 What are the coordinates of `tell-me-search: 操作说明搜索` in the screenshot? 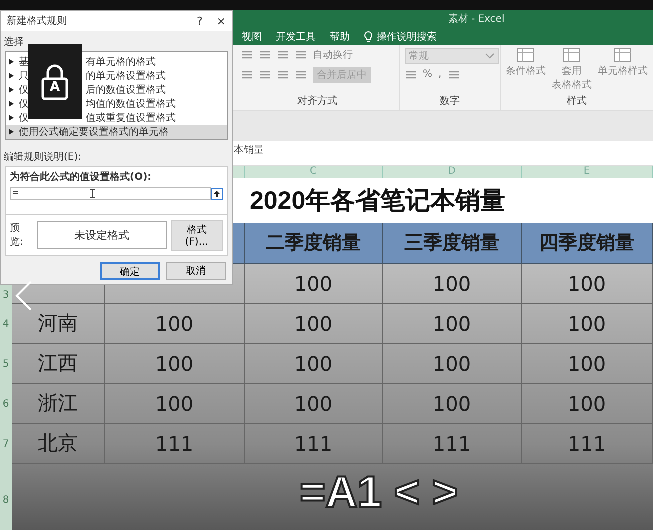 It's located at (400, 37).